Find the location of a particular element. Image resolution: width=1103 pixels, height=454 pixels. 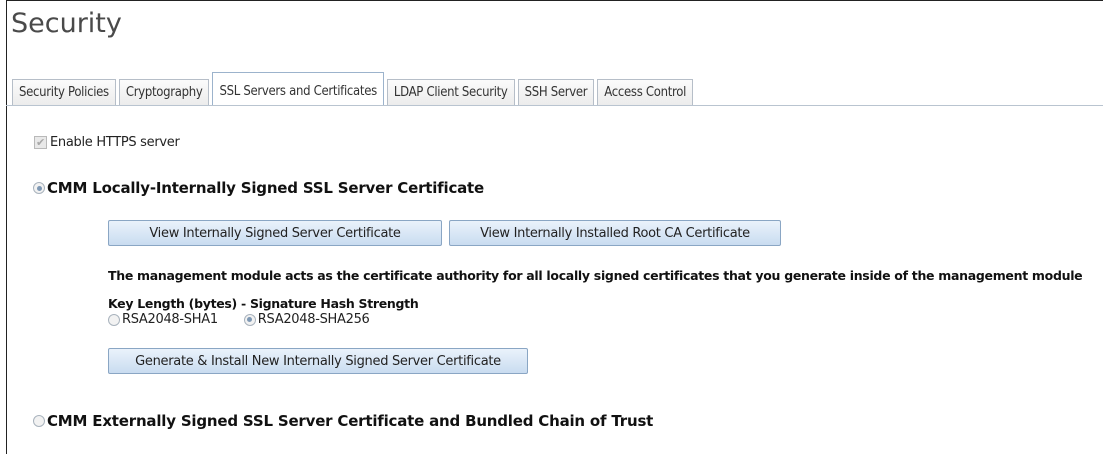

tab-ssl-servers-and-certificates: SSL Servers and Certificates is located at coordinates (298, 89).